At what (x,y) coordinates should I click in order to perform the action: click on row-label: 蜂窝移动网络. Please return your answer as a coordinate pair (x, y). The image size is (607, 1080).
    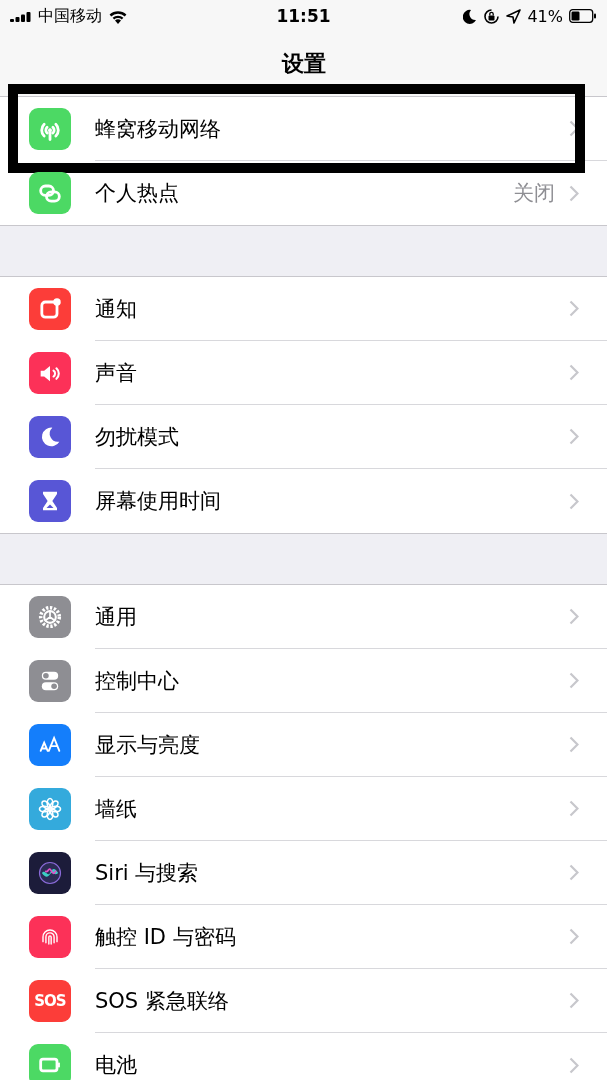
    Looking at the image, I should click on (158, 129).